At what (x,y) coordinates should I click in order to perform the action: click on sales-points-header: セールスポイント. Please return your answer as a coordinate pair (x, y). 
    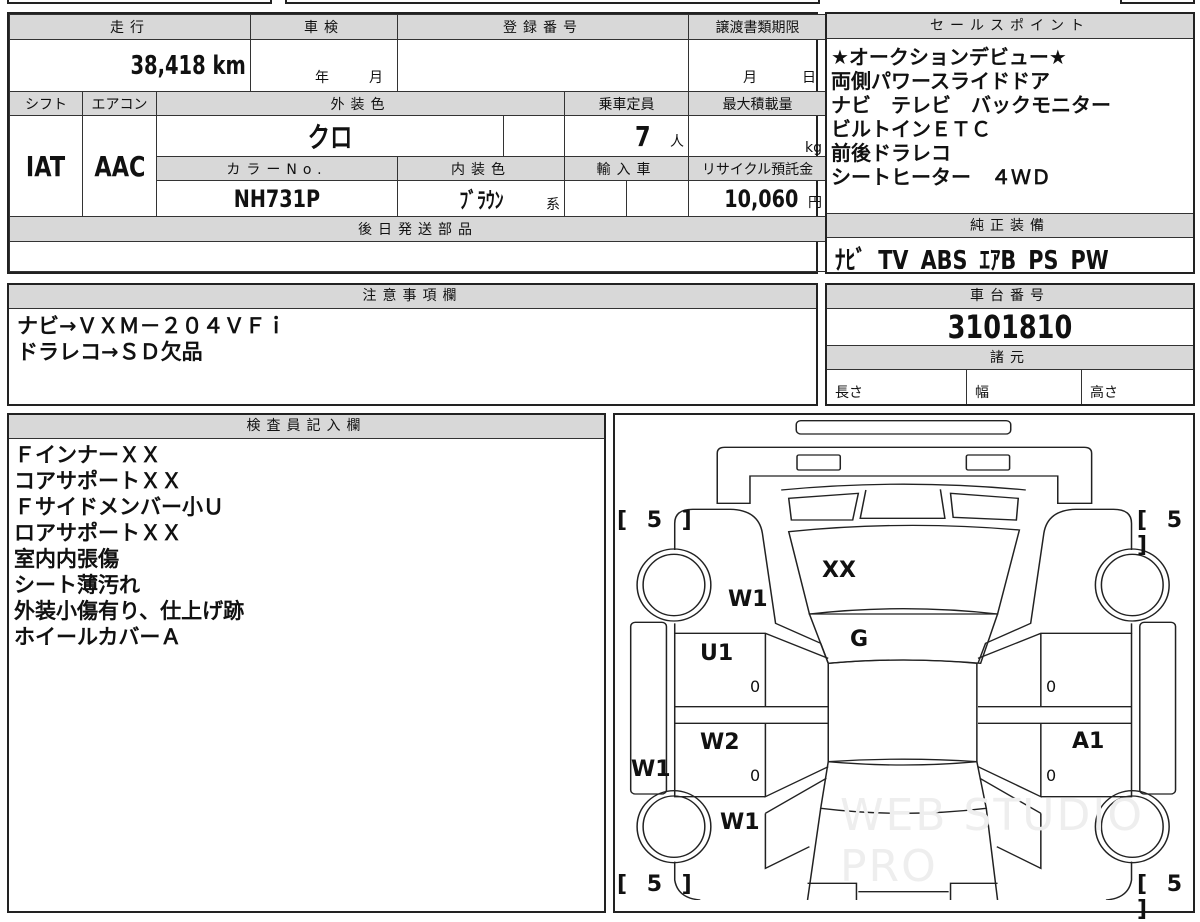
    Looking at the image, I should click on (1010, 26).